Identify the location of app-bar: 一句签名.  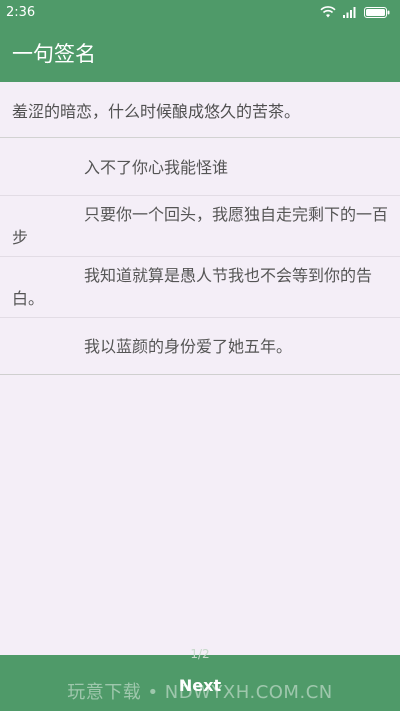
(200, 53).